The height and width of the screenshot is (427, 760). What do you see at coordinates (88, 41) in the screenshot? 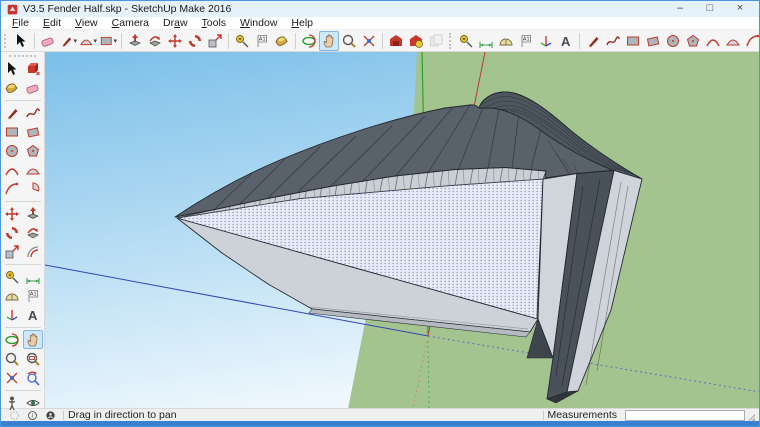
I see `arc-button: ▾` at bounding box center [88, 41].